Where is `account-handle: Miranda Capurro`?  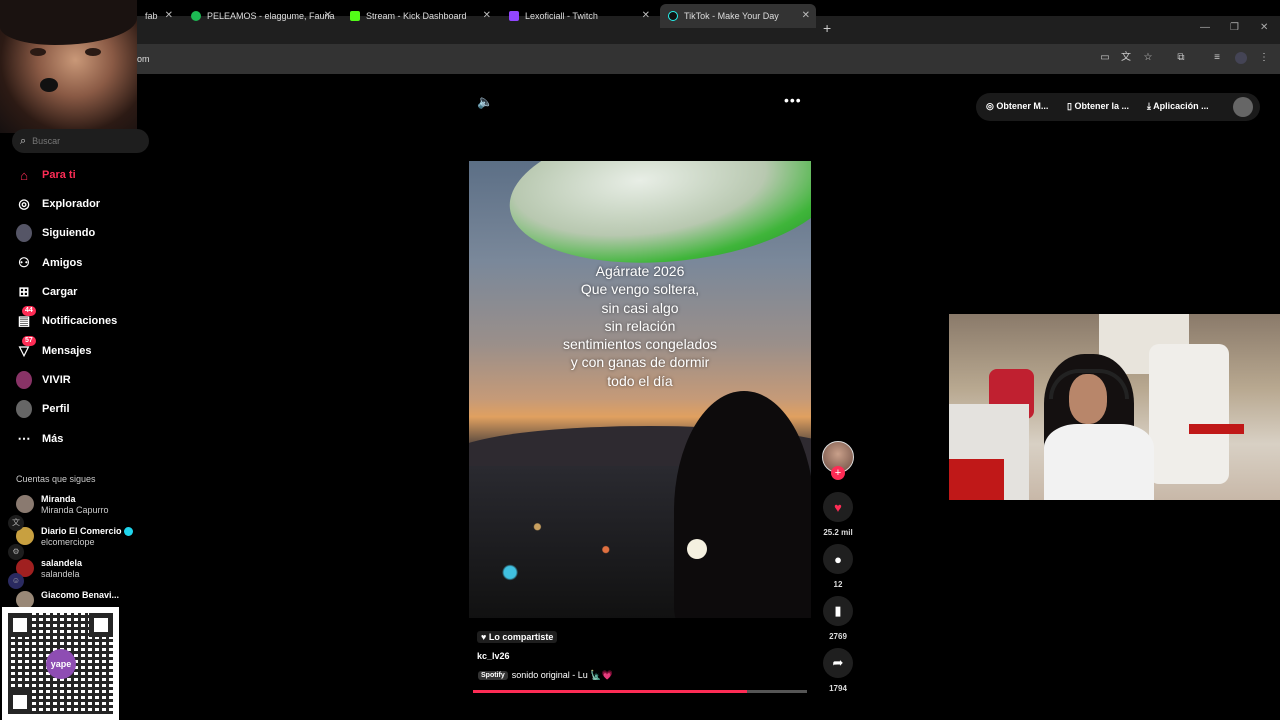 account-handle: Miranda Capurro is located at coordinates (75, 510).